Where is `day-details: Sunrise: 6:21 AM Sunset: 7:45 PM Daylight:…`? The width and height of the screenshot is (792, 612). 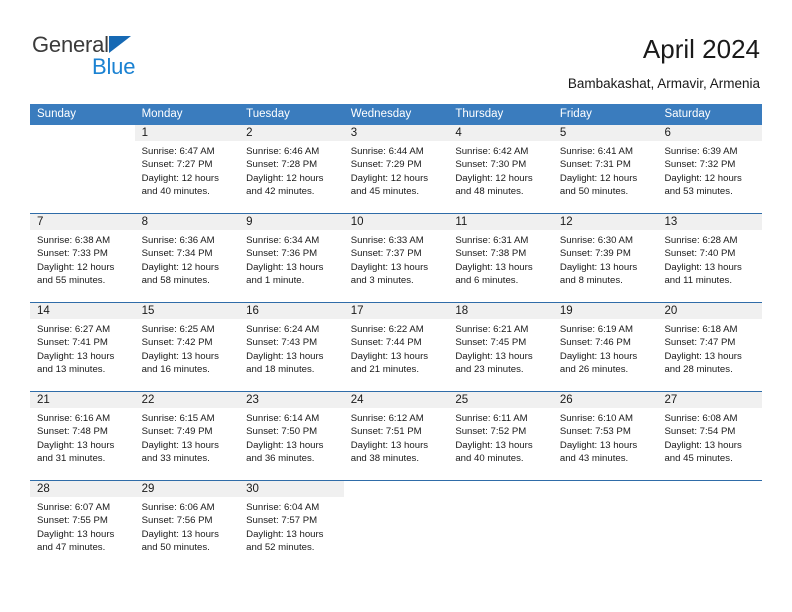 day-details: Sunrise: 6:21 AM Sunset: 7:45 PM Daylight:… is located at coordinates (500, 348).